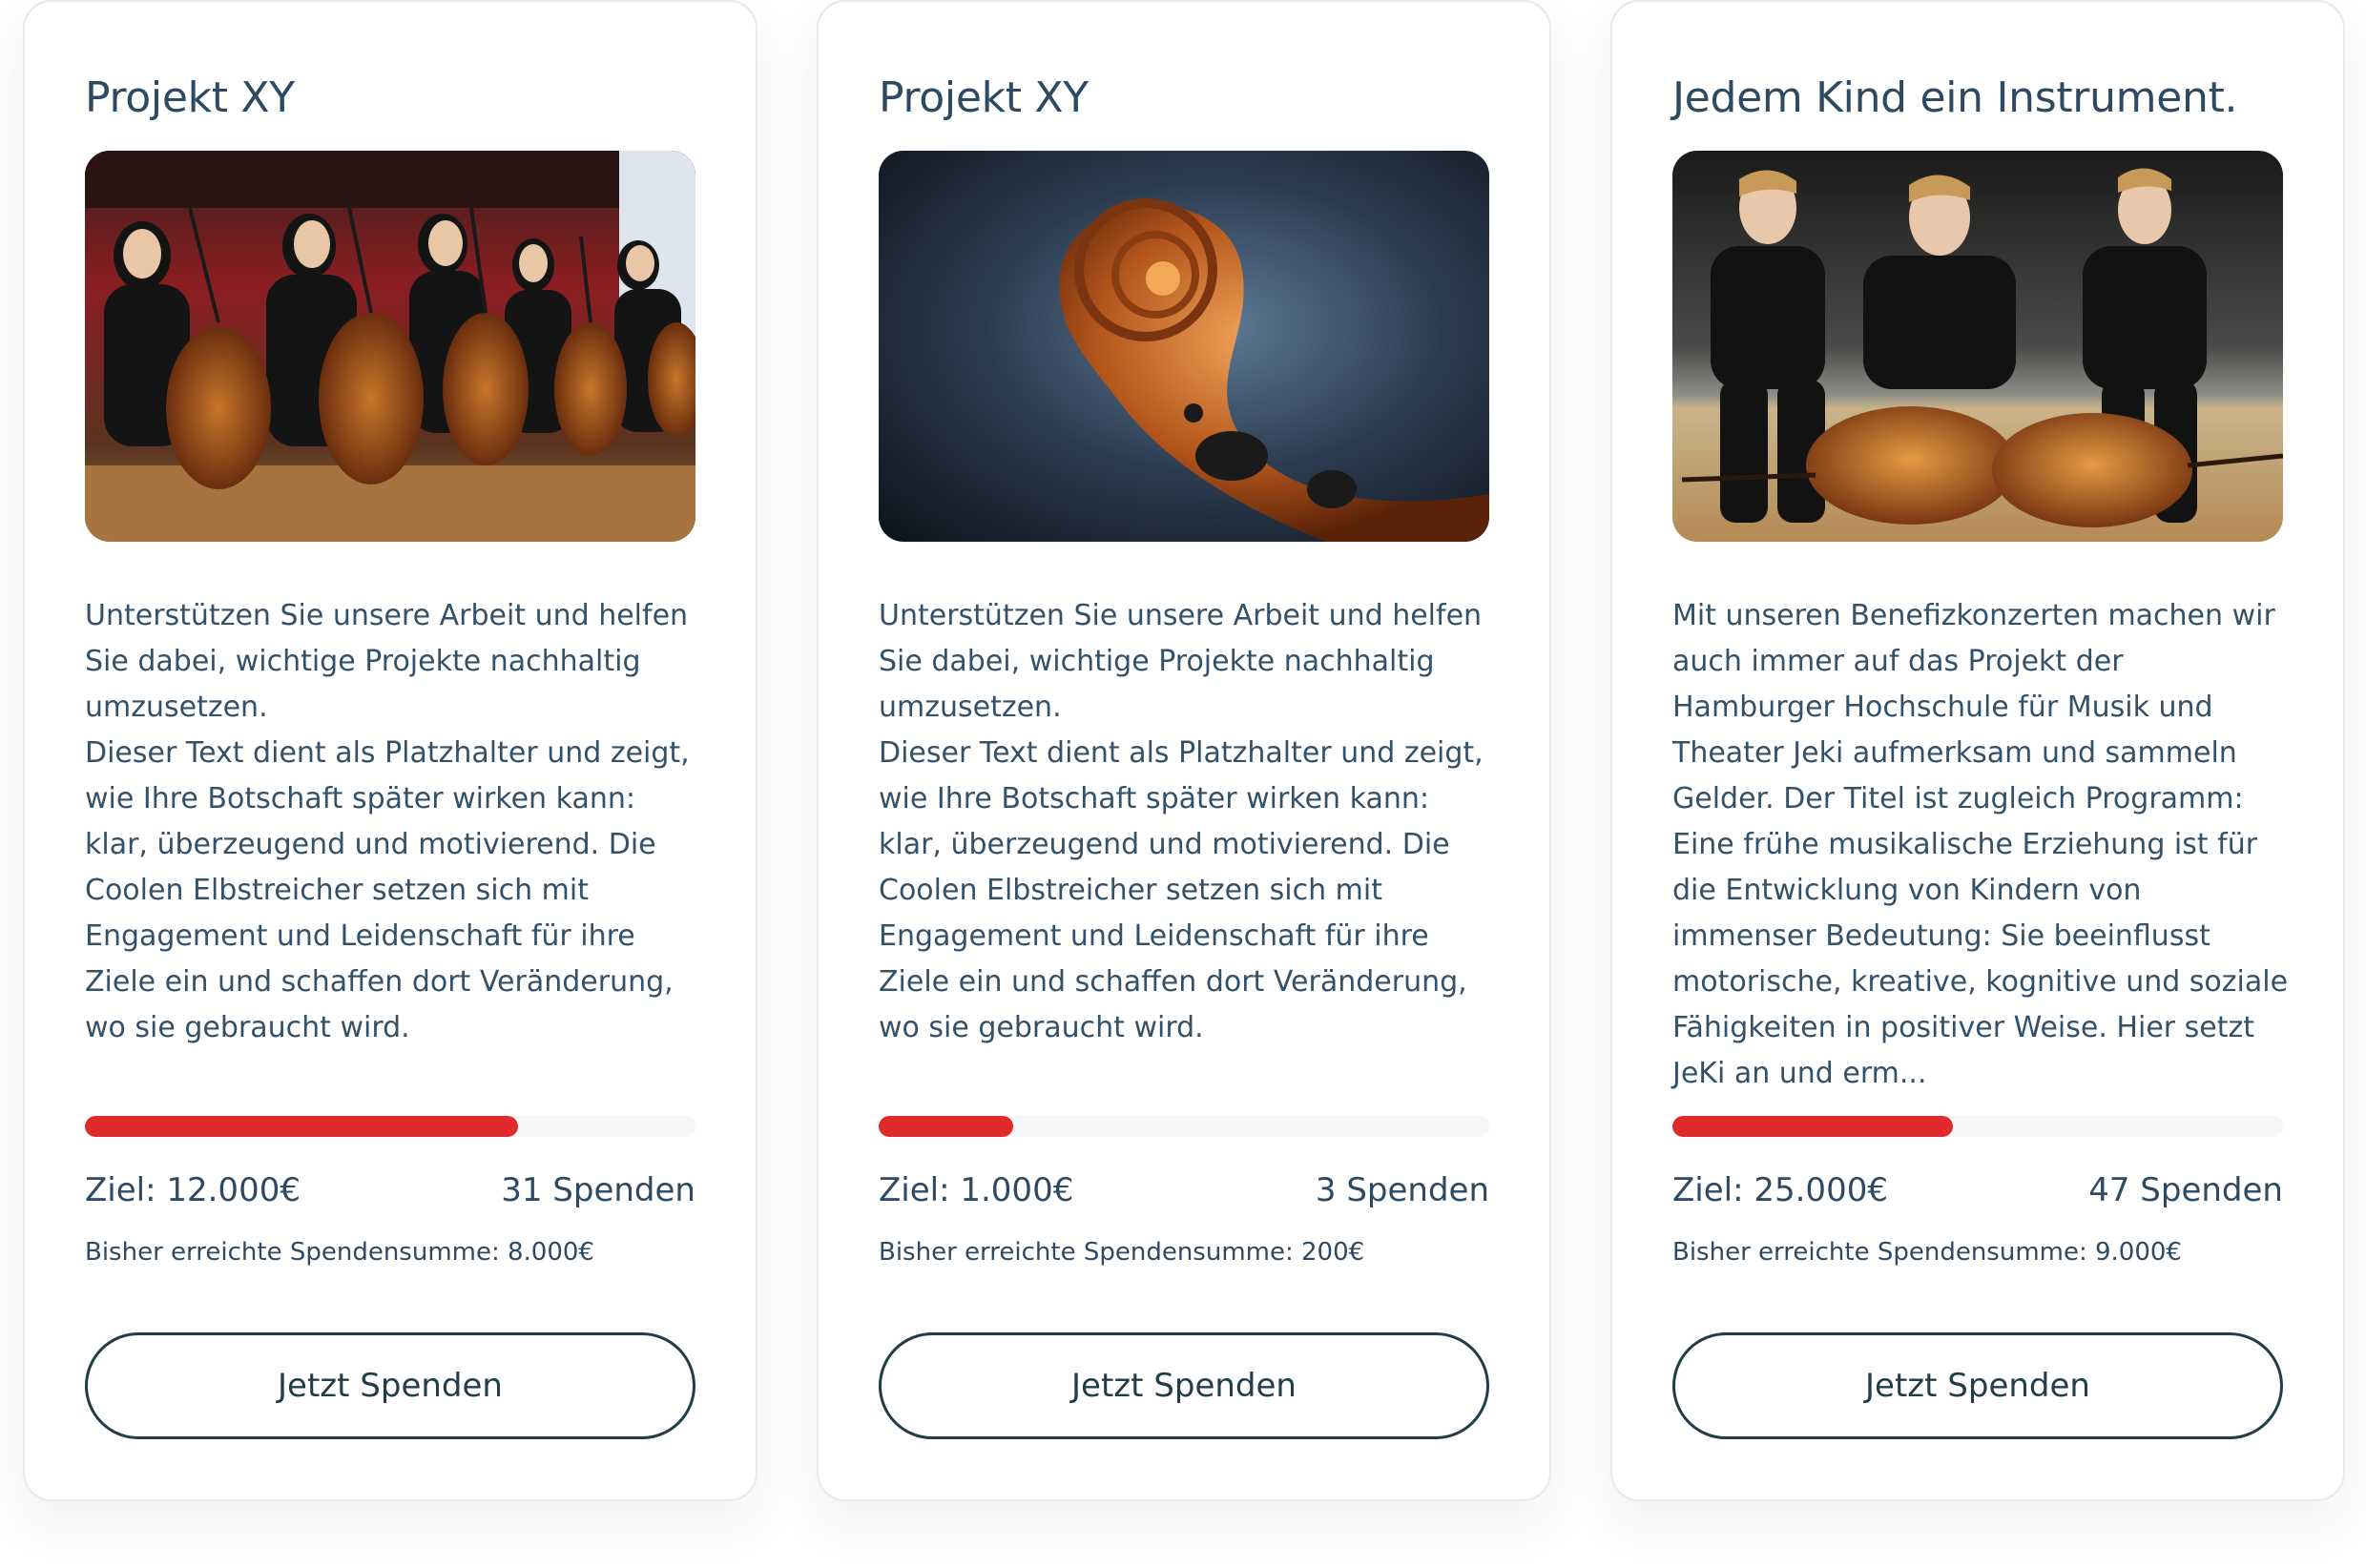  What do you see at coordinates (2185, 1190) in the screenshot?
I see `donation-count: 47 Spenden` at bounding box center [2185, 1190].